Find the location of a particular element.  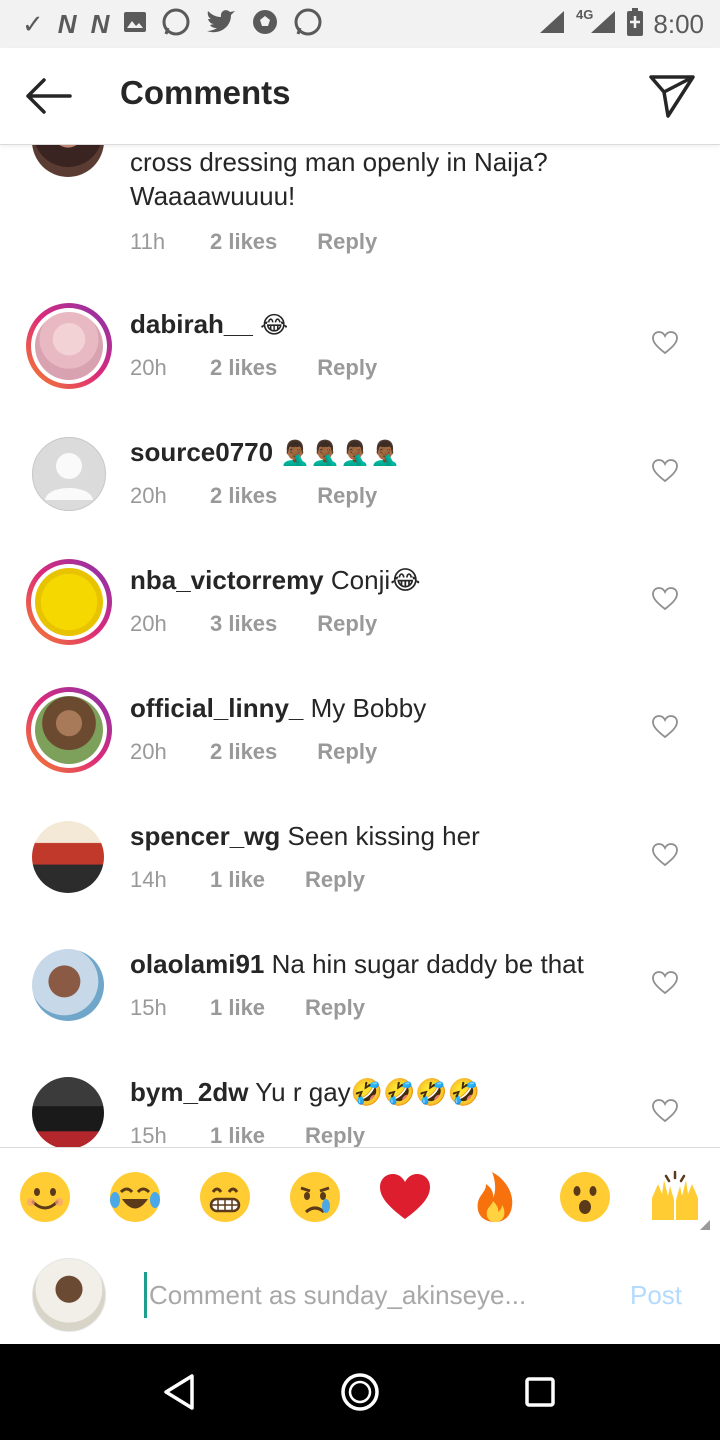

comment-line: nba_victorremy Conji😂 is located at coordinates (275, 580).